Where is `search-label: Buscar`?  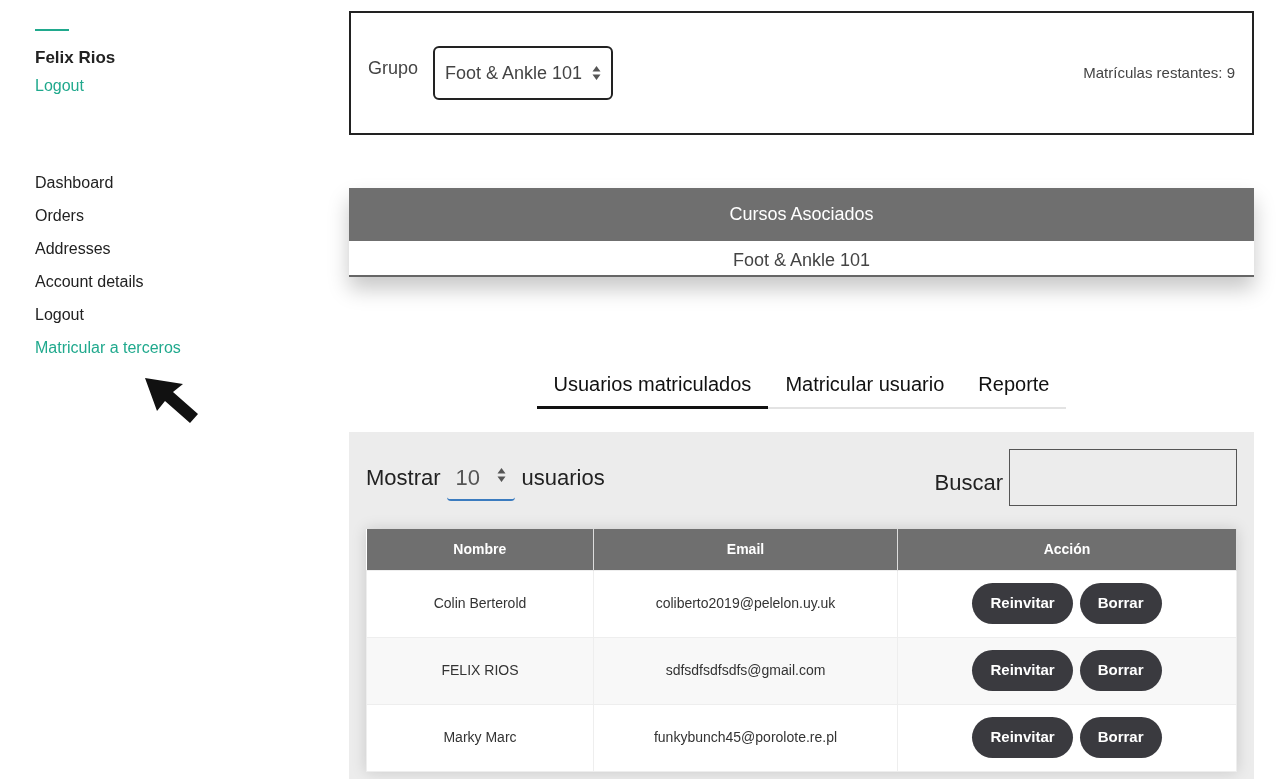
search-label: Buscar is located at coordinates (968, 483).